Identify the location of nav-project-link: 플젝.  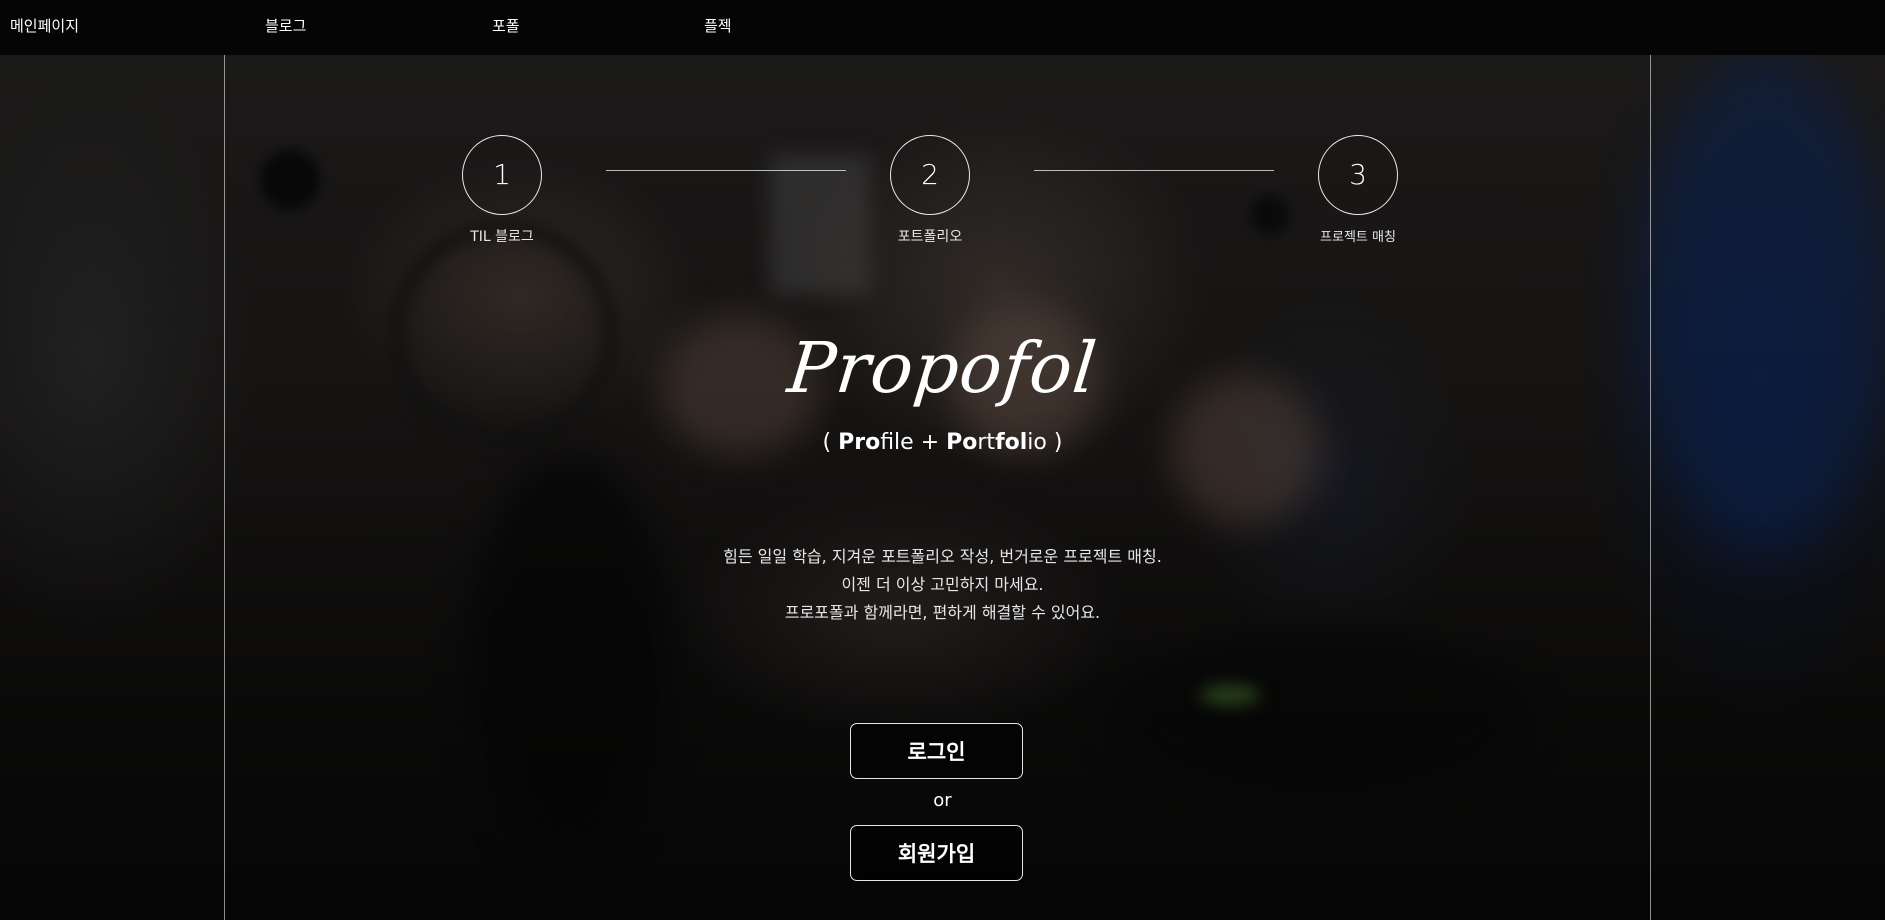
(718, 26).